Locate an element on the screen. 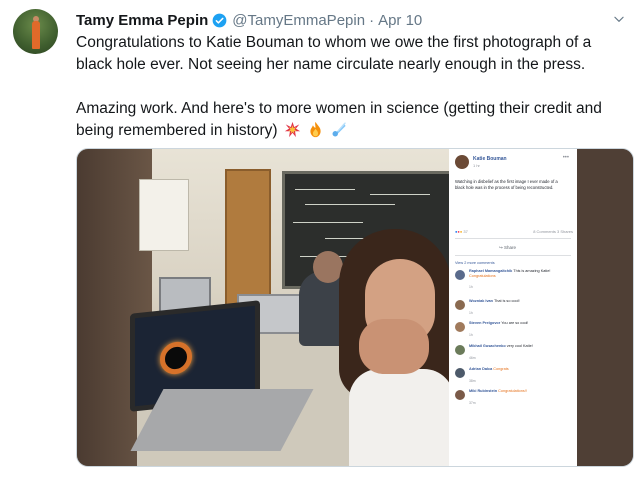 The image size is (640, 477). fb-time: 1 hr is located at coordinates (476, 165).